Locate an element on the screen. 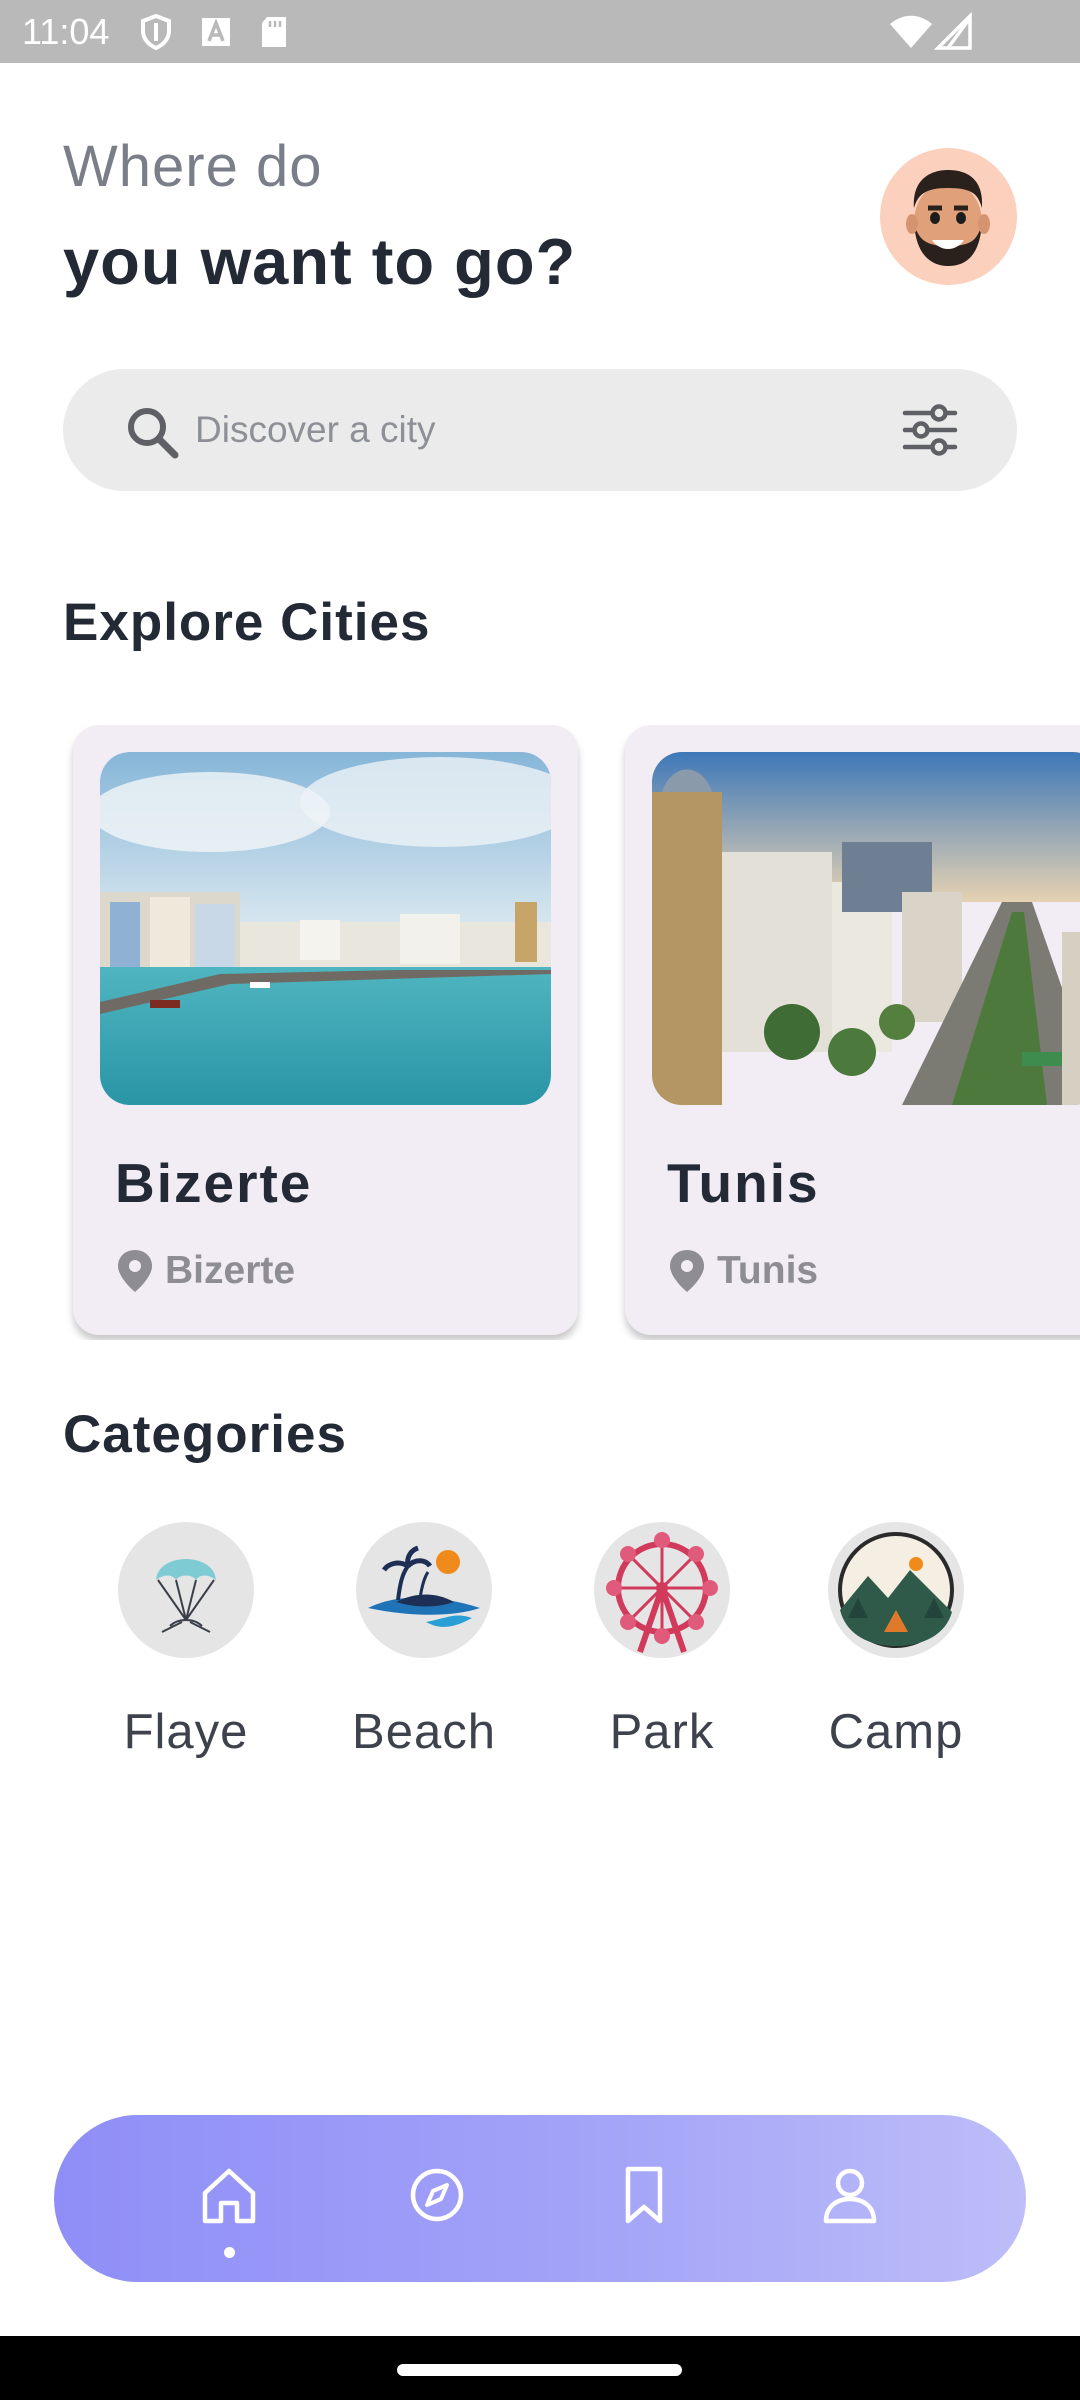 The width and height of the screenshot is (1080, 2400). category-park: Park is located at coordinates (662, 1647).